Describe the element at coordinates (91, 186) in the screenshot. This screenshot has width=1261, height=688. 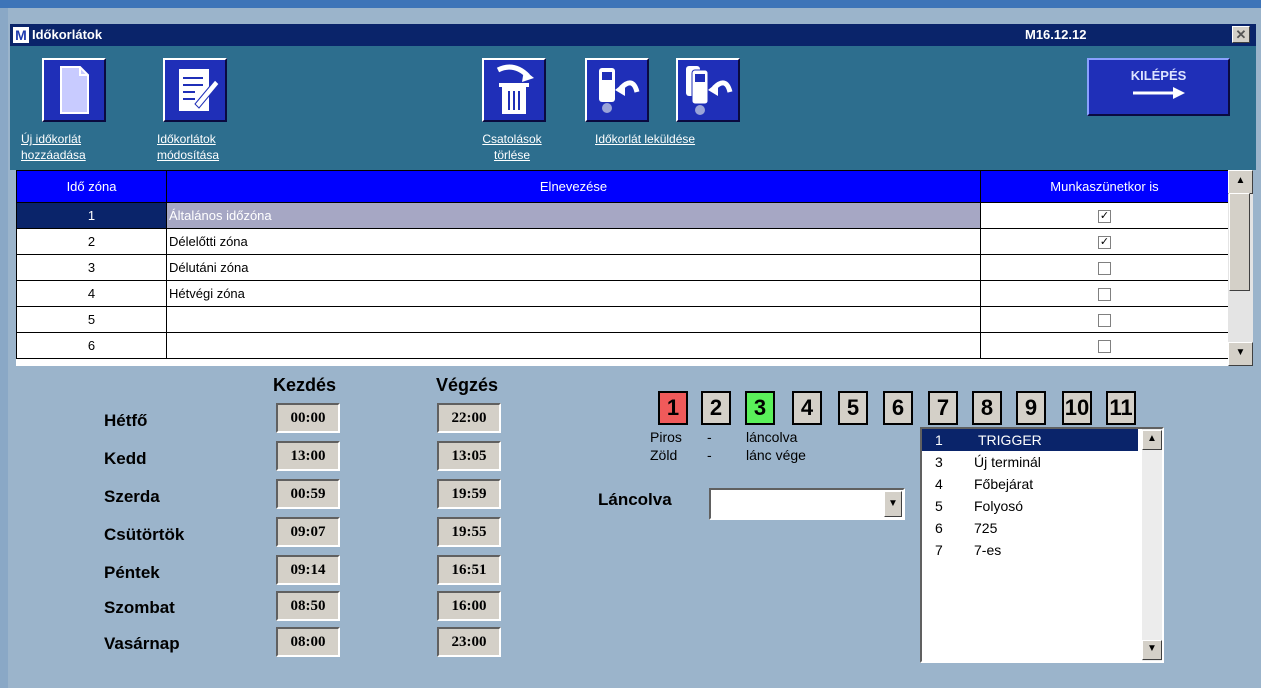
I see `column-header-zone: Idő zóna` at that location.